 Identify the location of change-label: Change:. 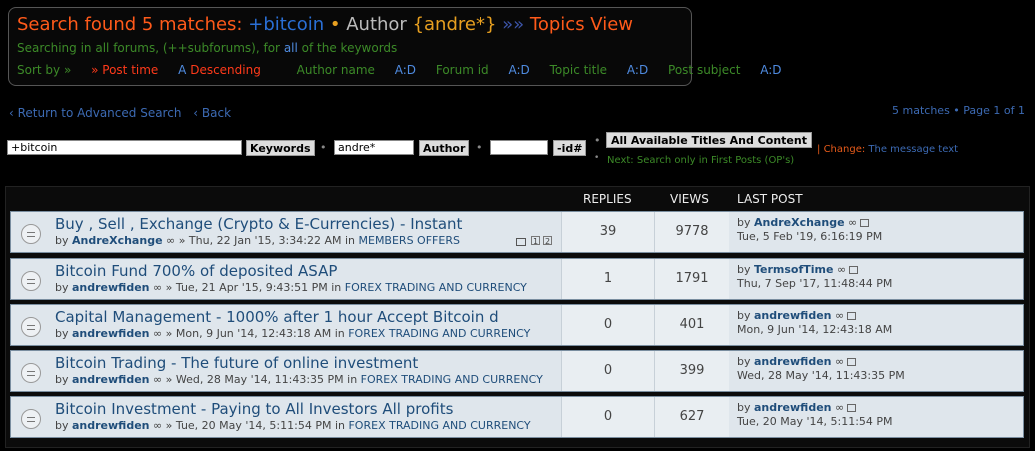
(844, 149).